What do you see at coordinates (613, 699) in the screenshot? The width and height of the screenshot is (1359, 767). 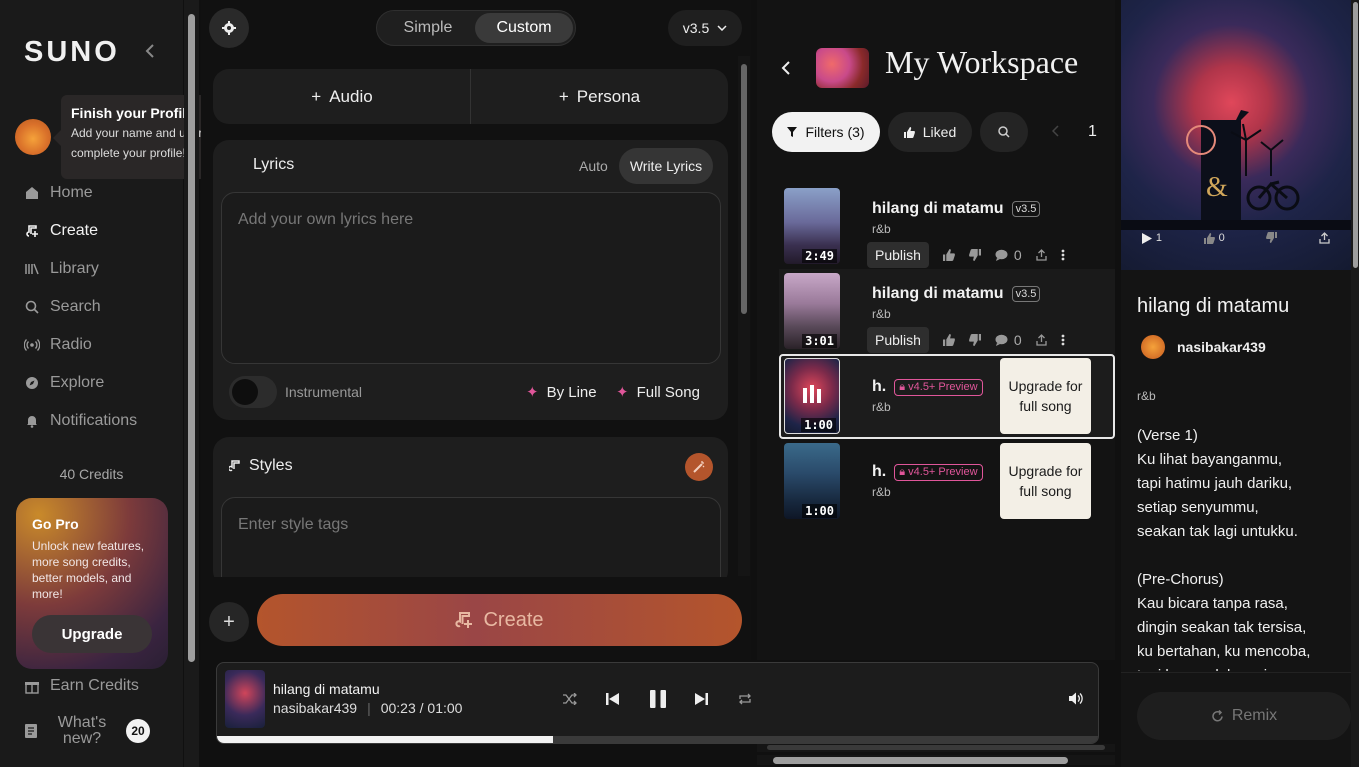 I see `previous-track-icon` at bounding box center [613, 699].